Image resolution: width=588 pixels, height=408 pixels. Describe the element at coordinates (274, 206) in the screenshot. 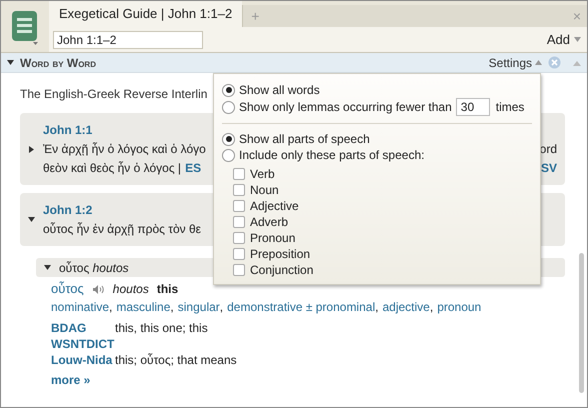

I see `checkbox-label: Adjective` at that location.